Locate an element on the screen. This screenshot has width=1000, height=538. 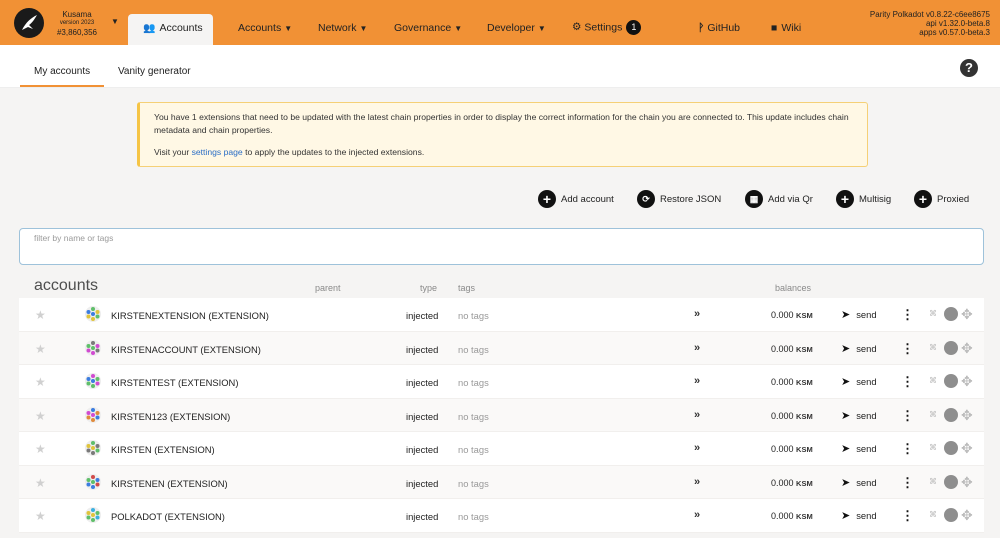
tab-accounts: 👥 Accounts is located at coordinates (173, 28).